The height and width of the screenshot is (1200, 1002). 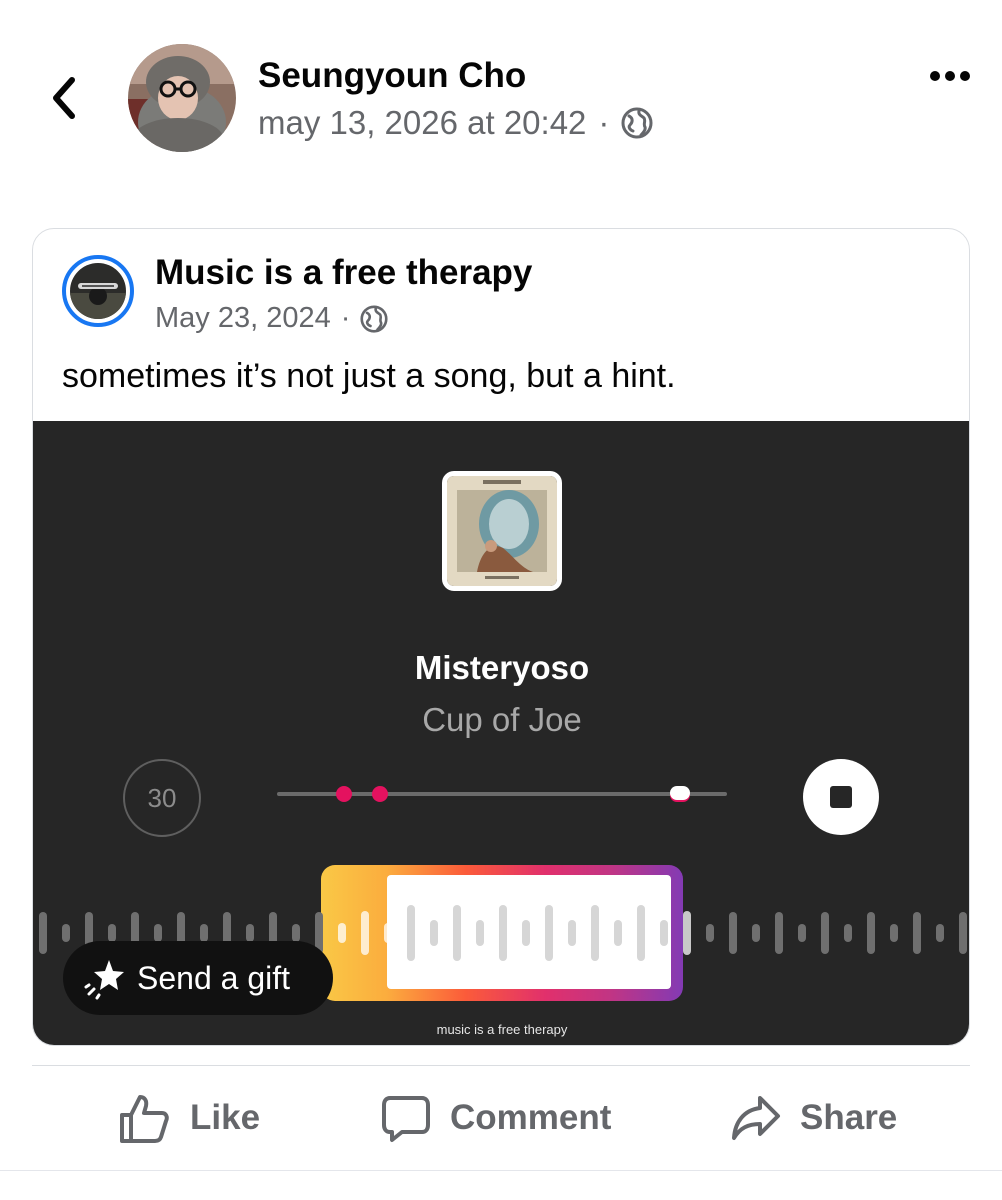 What do you see at coordinates (502, 794) in the screenshot?
I see `progress-slider` at bounding box center [502, 794].